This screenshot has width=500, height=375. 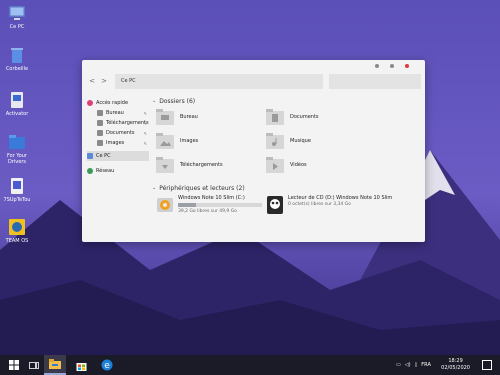 I want to click on start-button, so click(x=14, y=365).